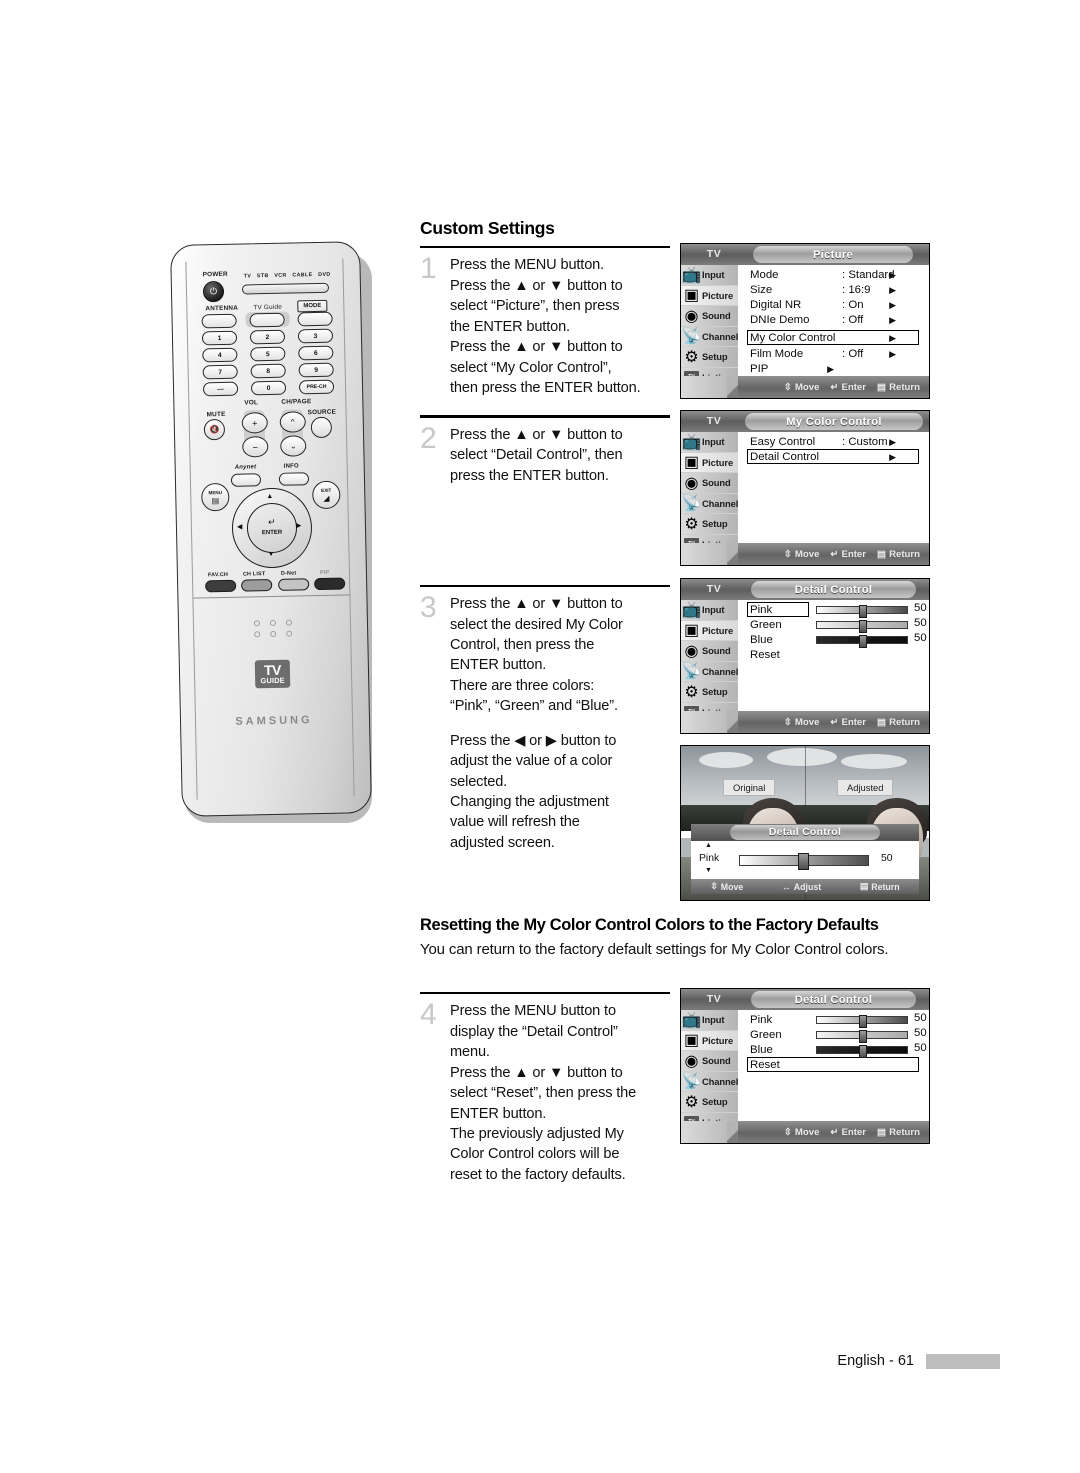  Describe the element at coordinates (267, 320) in the screenshot. I see `remote-tvguide-button` at that location.